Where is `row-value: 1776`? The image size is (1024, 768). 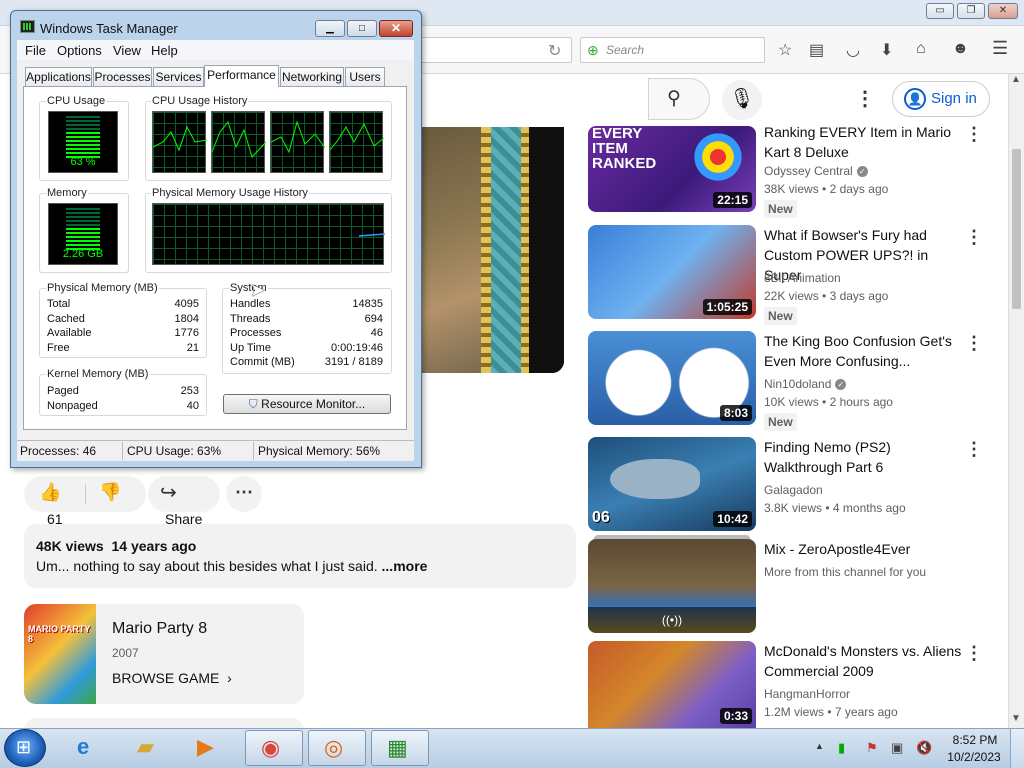
row-value: 1776 is located at coordinates (186, 333).